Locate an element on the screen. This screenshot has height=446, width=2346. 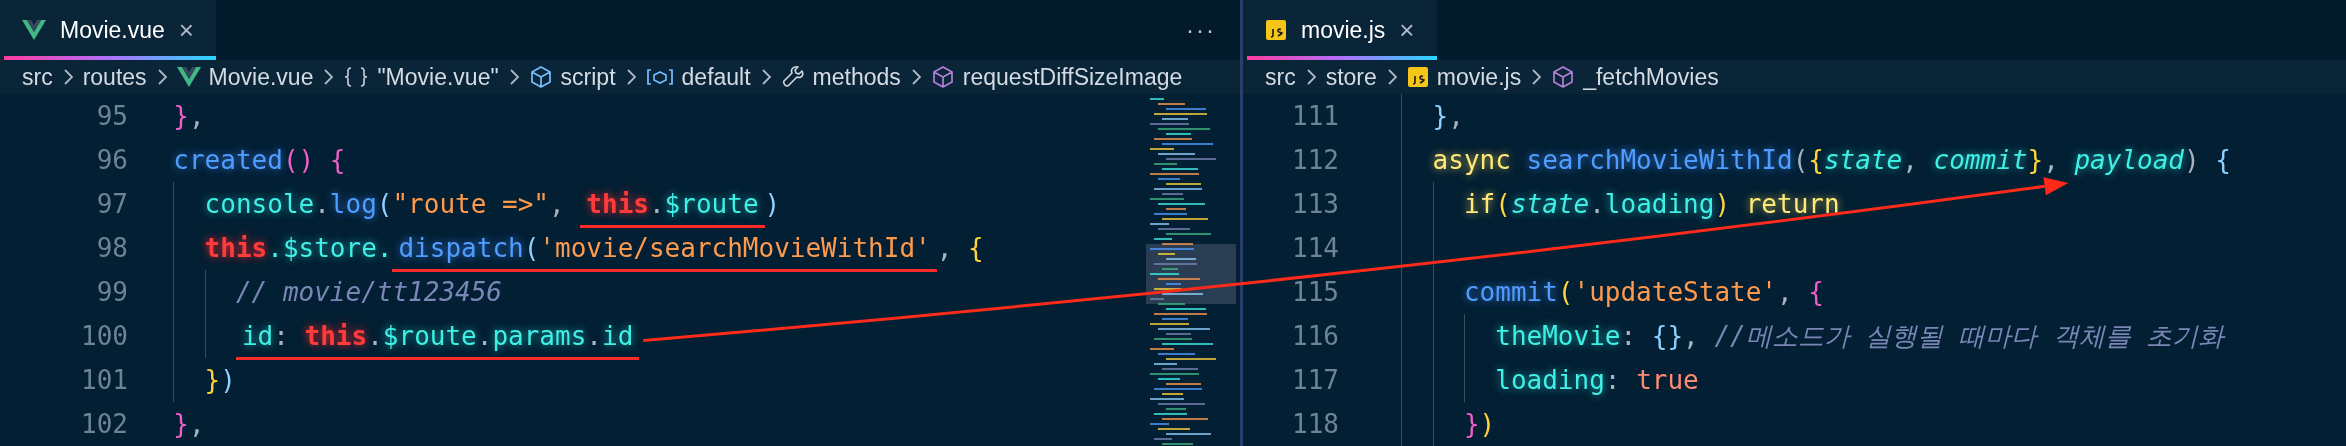
line-number: 118 is located at coordinates (1315, 424).